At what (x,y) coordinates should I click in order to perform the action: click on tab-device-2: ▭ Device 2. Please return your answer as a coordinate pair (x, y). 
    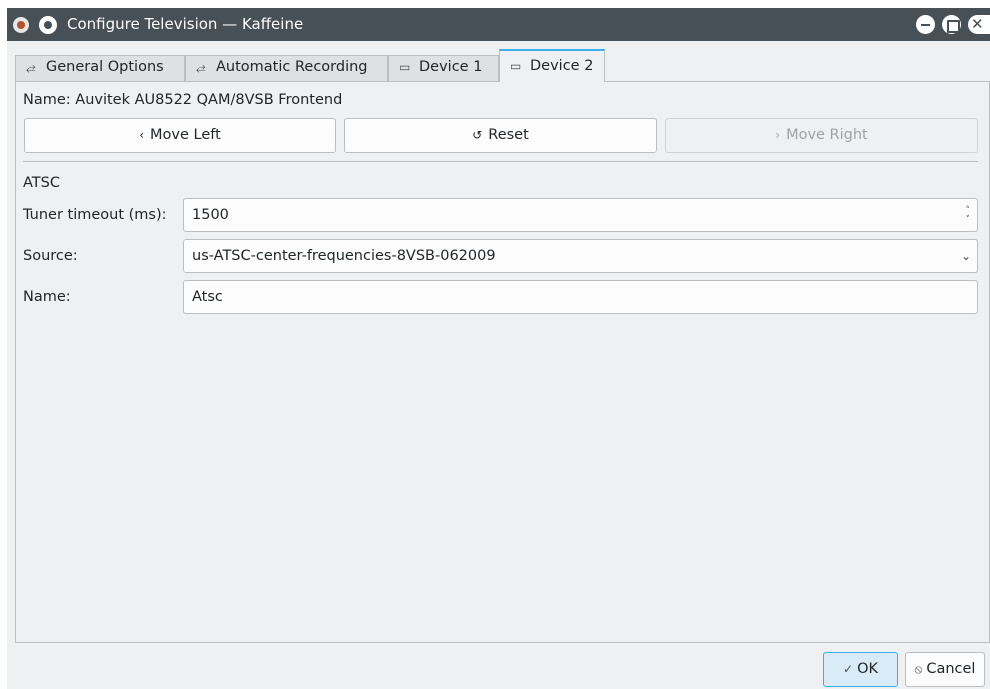
    Looking at the image, I should click on (552, 65).